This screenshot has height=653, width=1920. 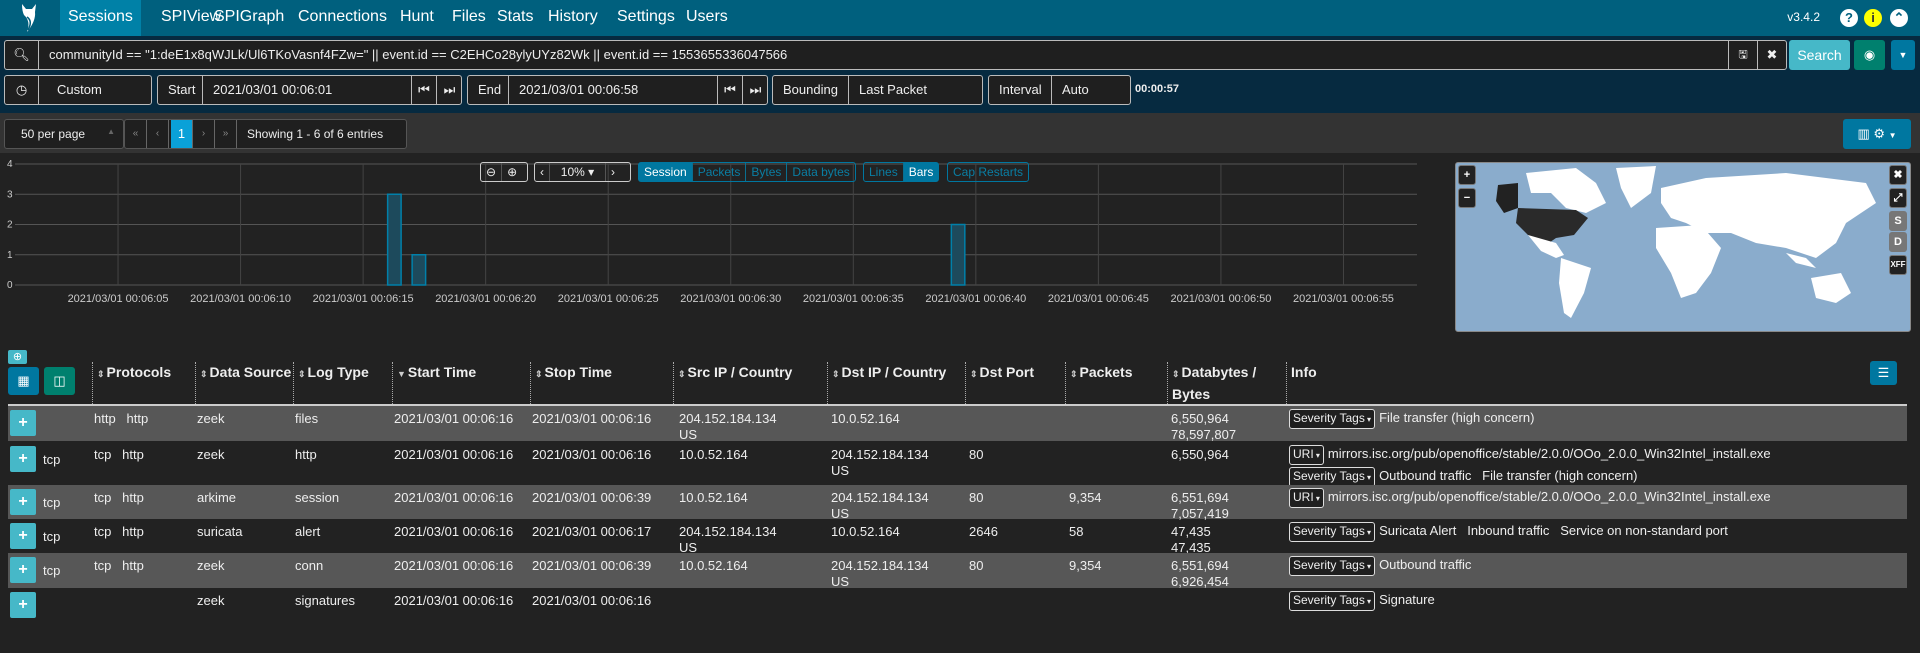 I want to click on end-next-icon: ⏭, so click(x=755, y=90).